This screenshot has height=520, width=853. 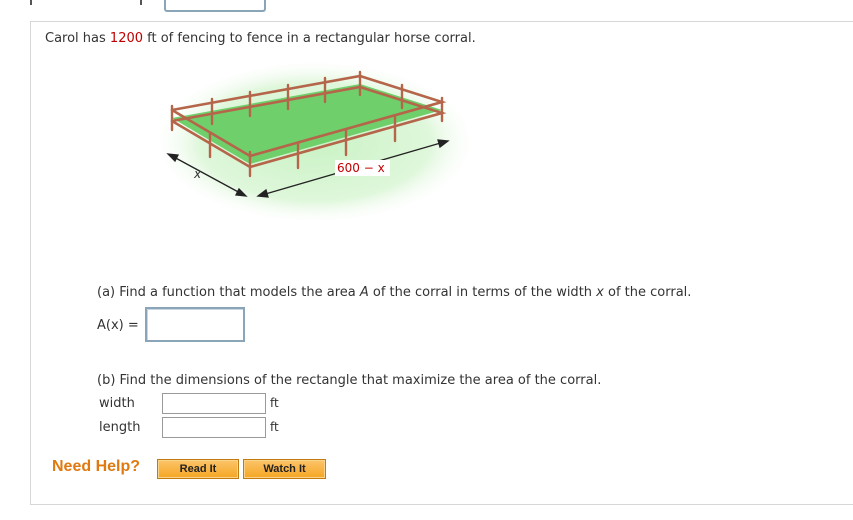 I want to click on width-unit: ft, so click(x=274, y=403).